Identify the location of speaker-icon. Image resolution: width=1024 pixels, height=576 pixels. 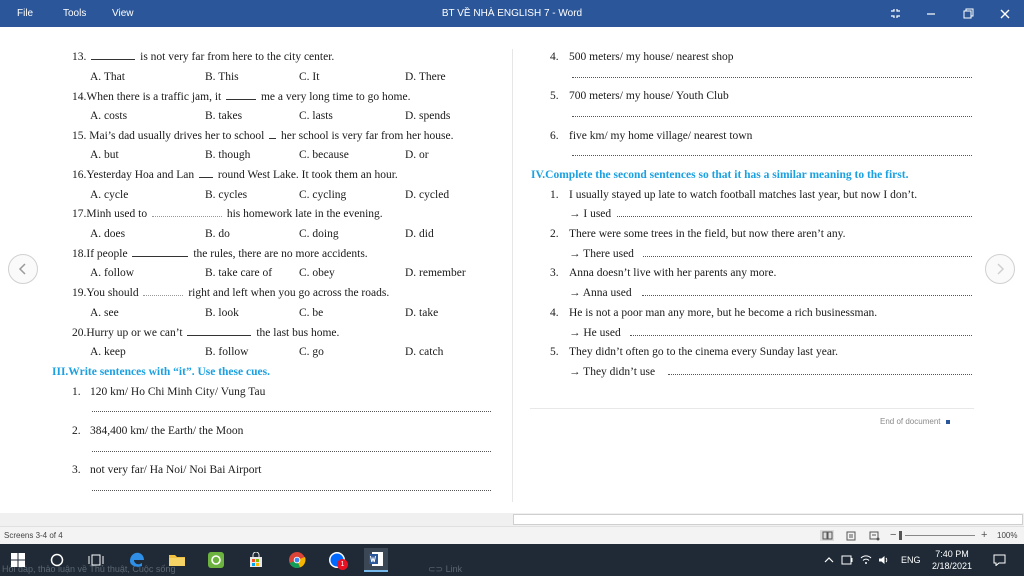
(883, 560).